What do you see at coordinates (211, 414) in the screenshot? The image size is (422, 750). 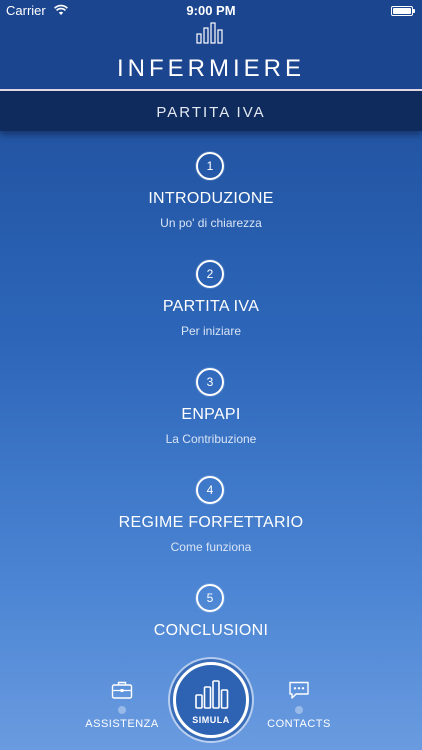 I see `chapter-title: ENPAPI` at bounding box center [211, 414].